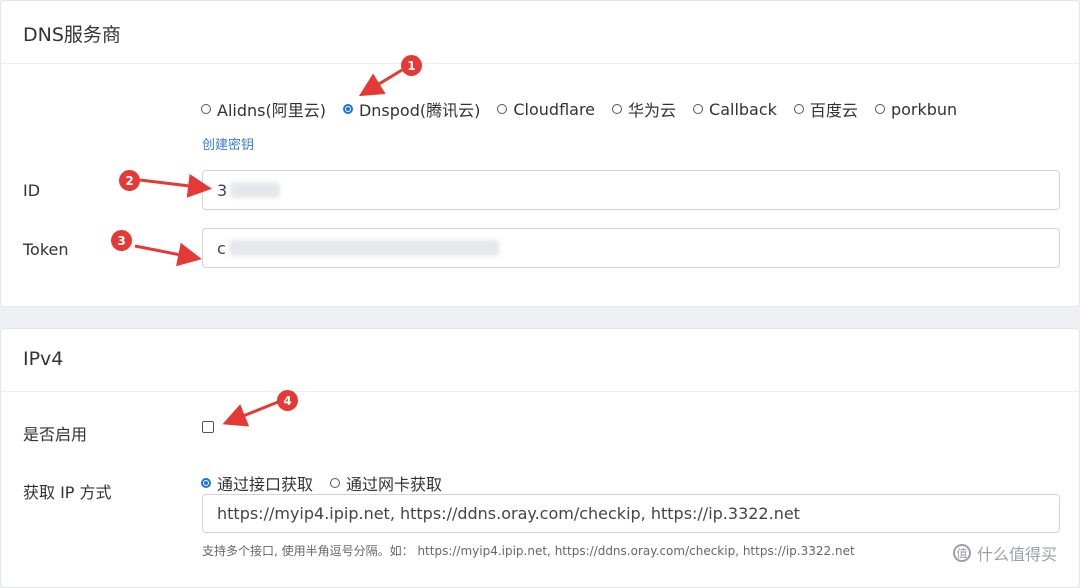 Image resolution: width=1080 pixels, height=588 pixels. Describe the element at coordinates (1005, 553) in the screenshot. I see `watermark: 值 什么值得买` at that location.